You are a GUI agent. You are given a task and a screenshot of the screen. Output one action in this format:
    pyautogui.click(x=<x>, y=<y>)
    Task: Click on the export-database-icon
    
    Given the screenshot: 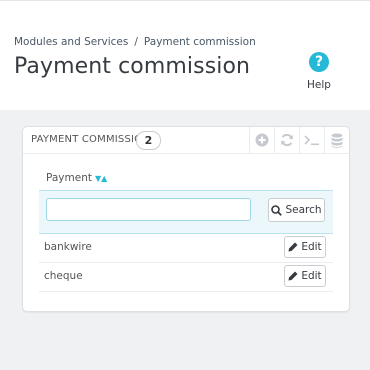 What is the action you would take?
    pyautogui.click(x=337, y=140)
    